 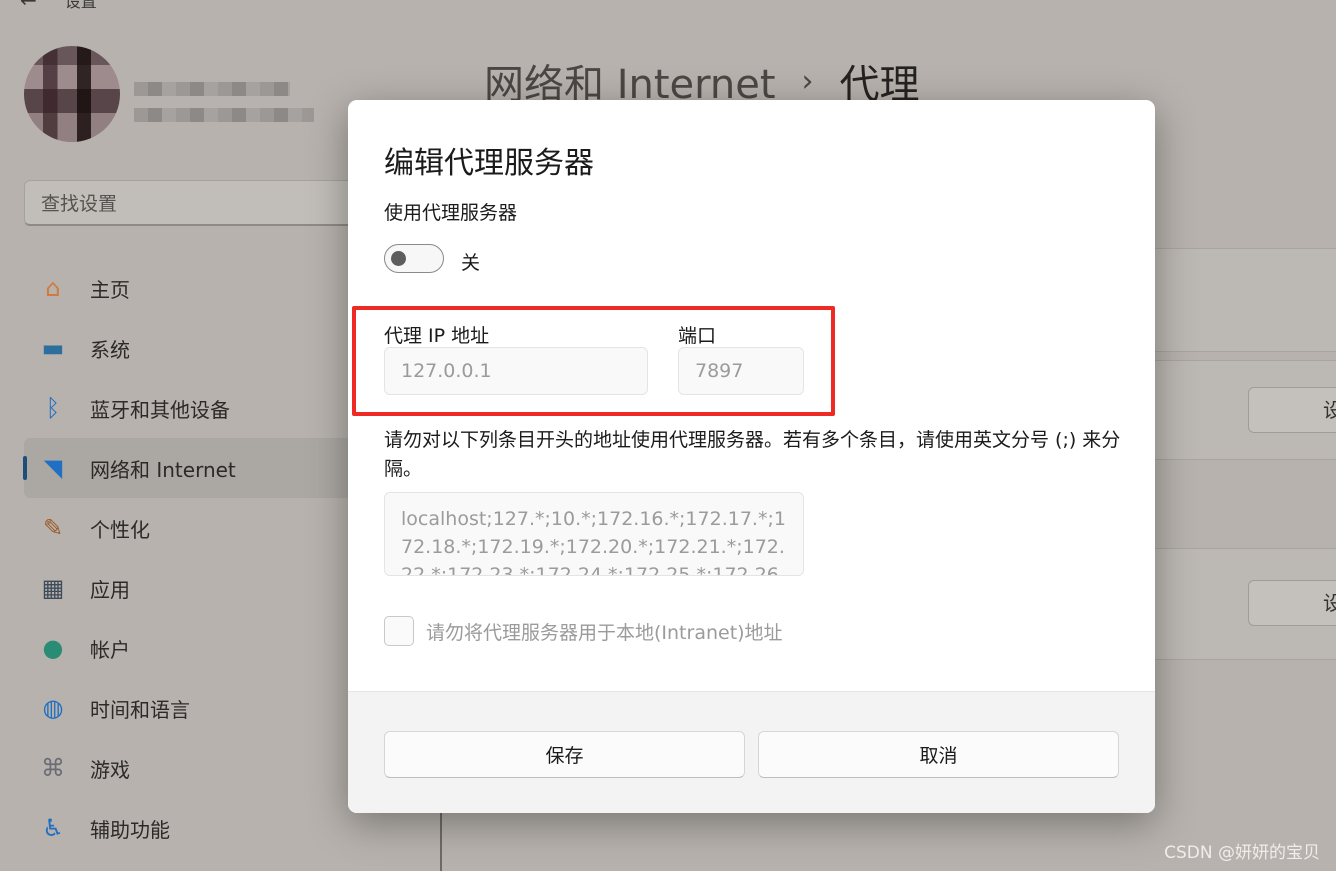 I want to click on account-icon: ●, so click(x=53, y=648).